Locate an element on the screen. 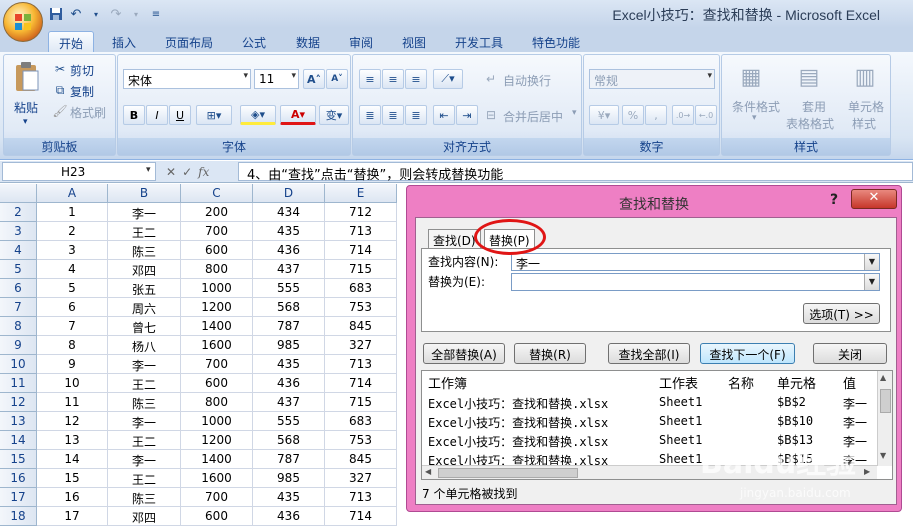 The height and width of the screenshot is (526, 913). table-cell: 787 is located at coordinates (289, 459).